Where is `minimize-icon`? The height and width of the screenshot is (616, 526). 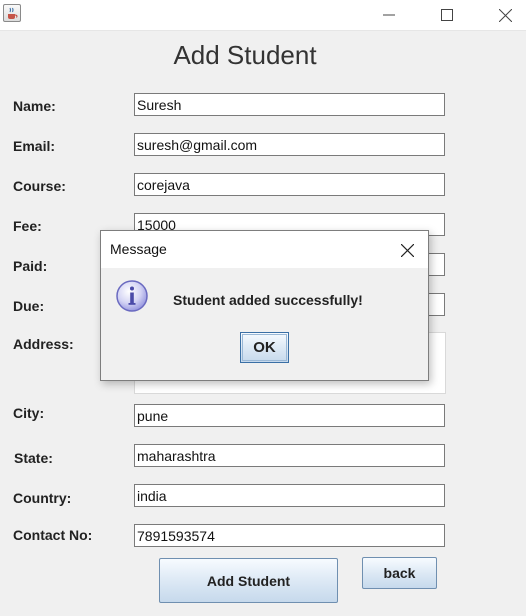 minimize-icon is located at coordinates (389, 15).